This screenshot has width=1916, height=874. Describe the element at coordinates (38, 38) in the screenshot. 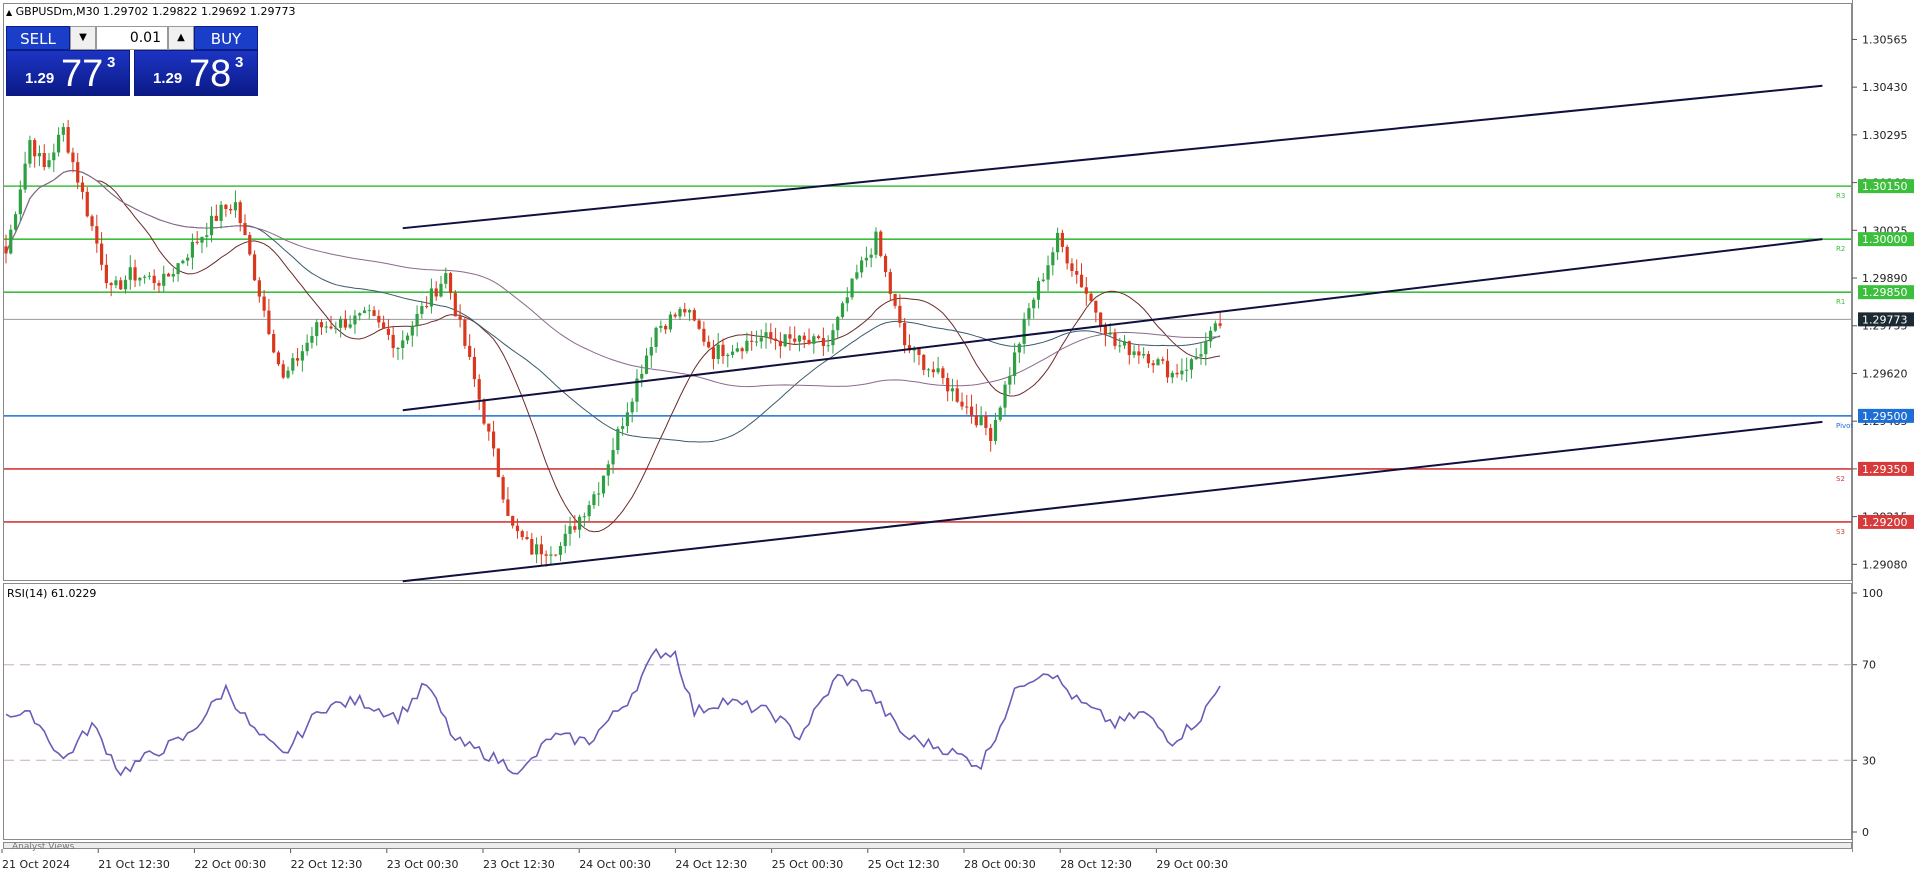

I see `sell-button: SELL` at that location.